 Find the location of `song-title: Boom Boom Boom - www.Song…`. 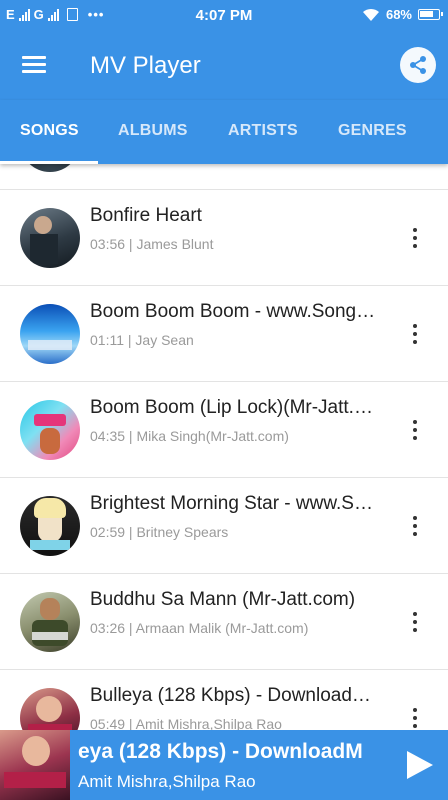

song-title: Boom Boom Boom - www.Song… is located at coordinates (233, 311).